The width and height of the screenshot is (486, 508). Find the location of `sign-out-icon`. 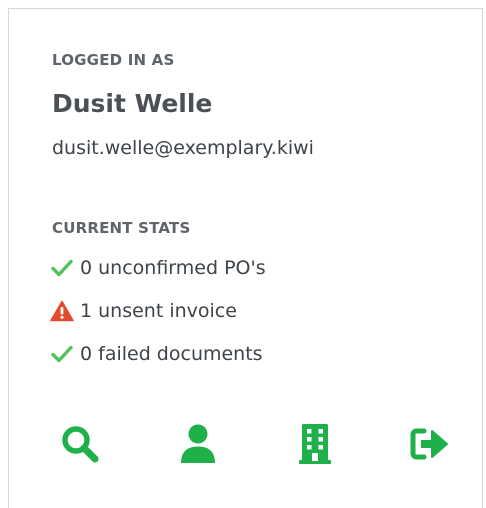

sign-out-icon is located at coordinates (429, 446).